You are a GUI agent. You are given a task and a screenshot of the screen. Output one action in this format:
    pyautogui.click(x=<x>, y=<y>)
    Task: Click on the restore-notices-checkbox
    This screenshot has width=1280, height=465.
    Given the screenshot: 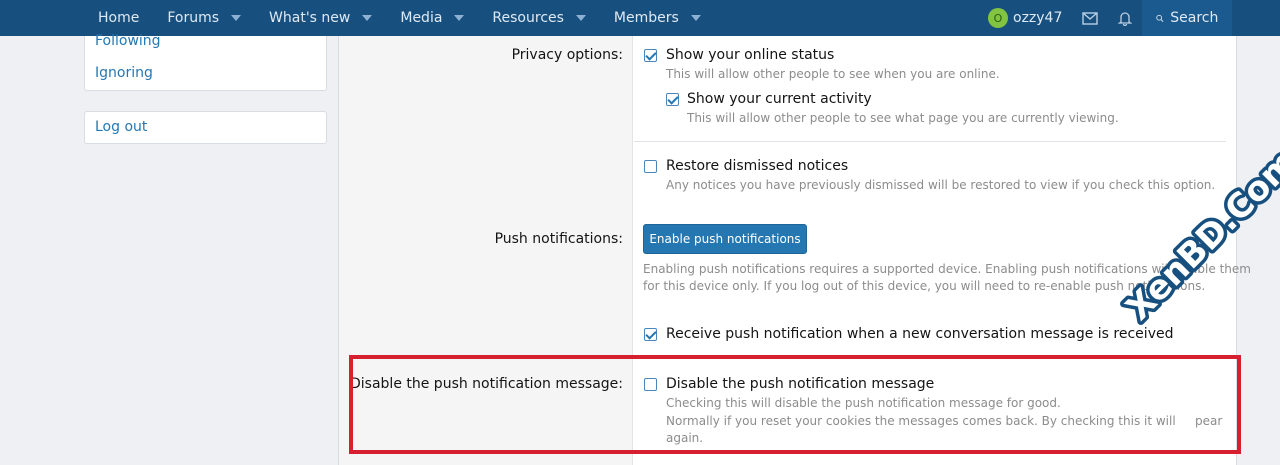 What is the action you would take?
    pyautogui.click(x=650, y=166)
    